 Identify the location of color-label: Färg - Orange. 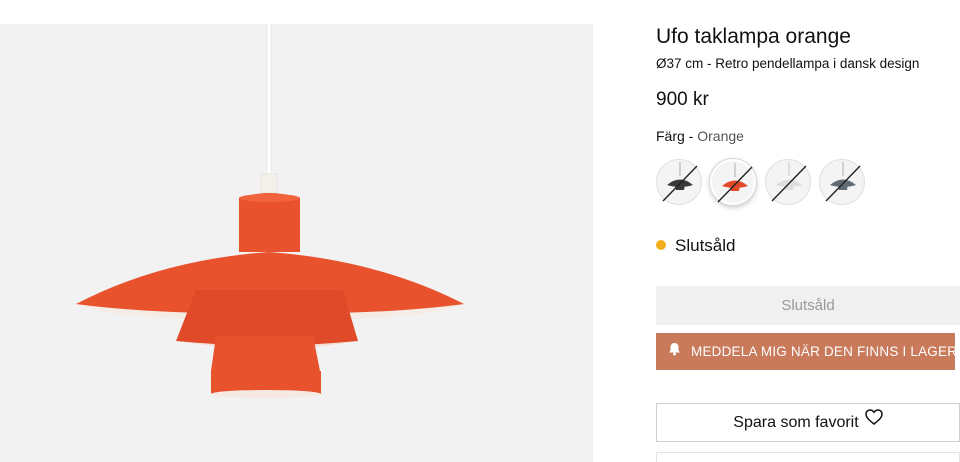
(700, 136).